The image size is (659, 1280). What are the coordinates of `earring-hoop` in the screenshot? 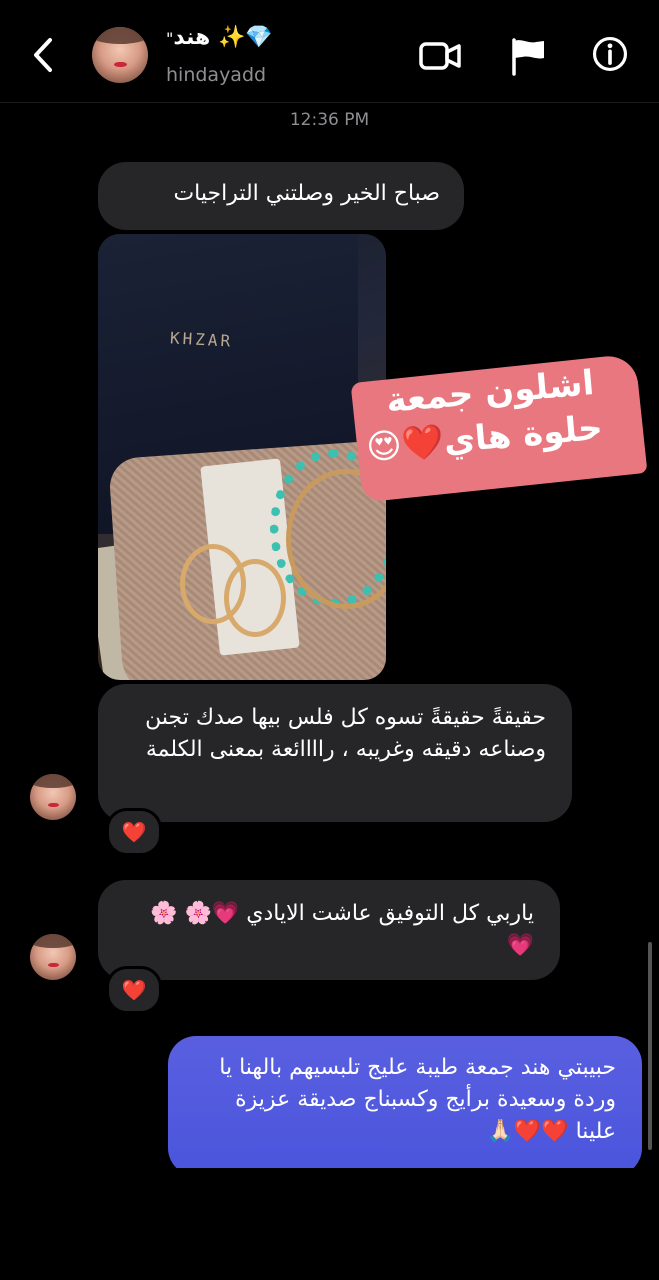 It's located at (255, 598).